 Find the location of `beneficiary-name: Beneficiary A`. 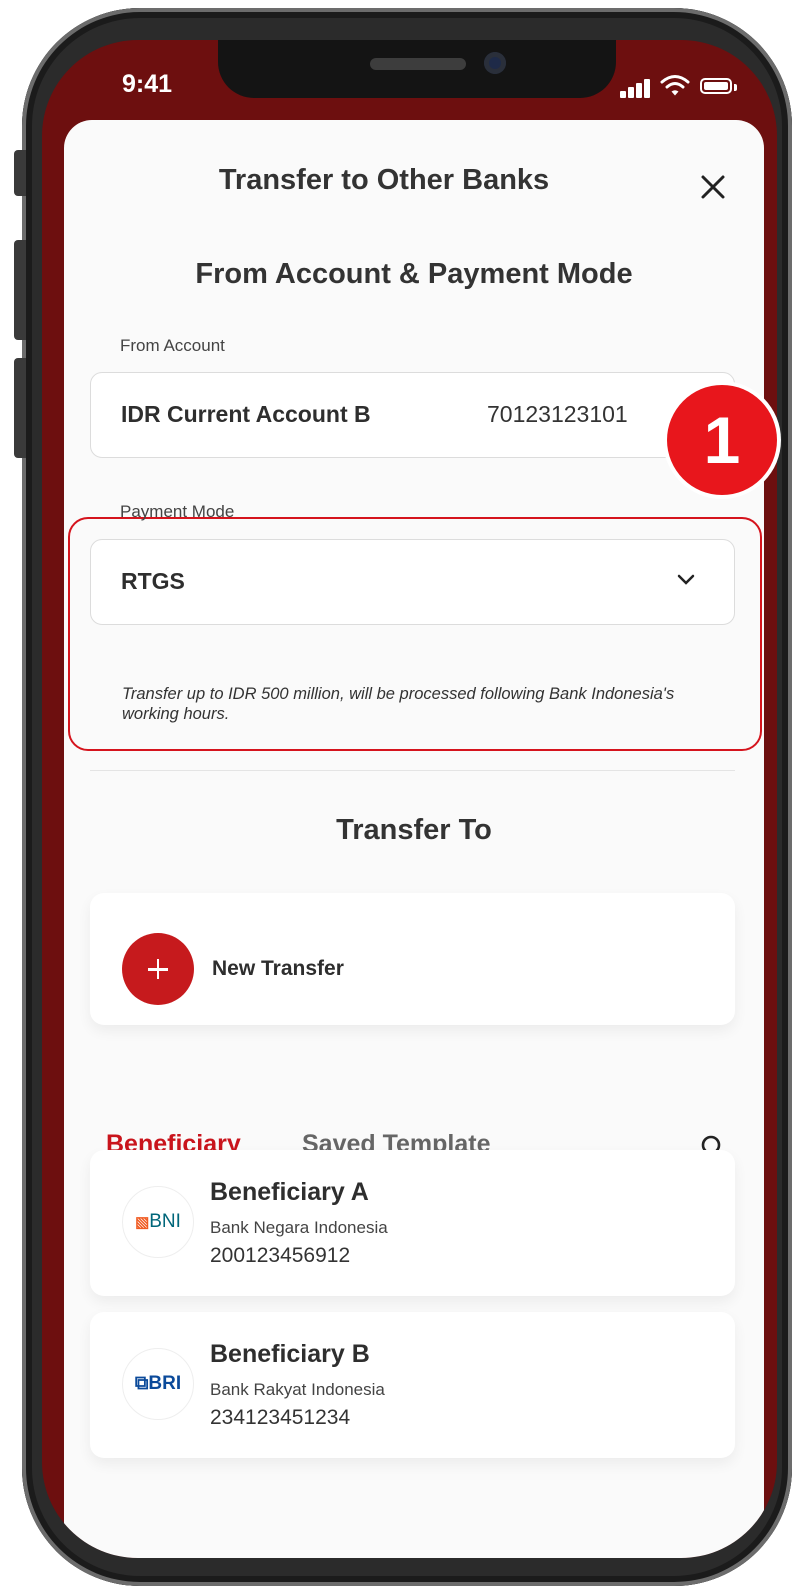

beneficiary-name: Beneficiary A is located at coordinates (289, 1192).